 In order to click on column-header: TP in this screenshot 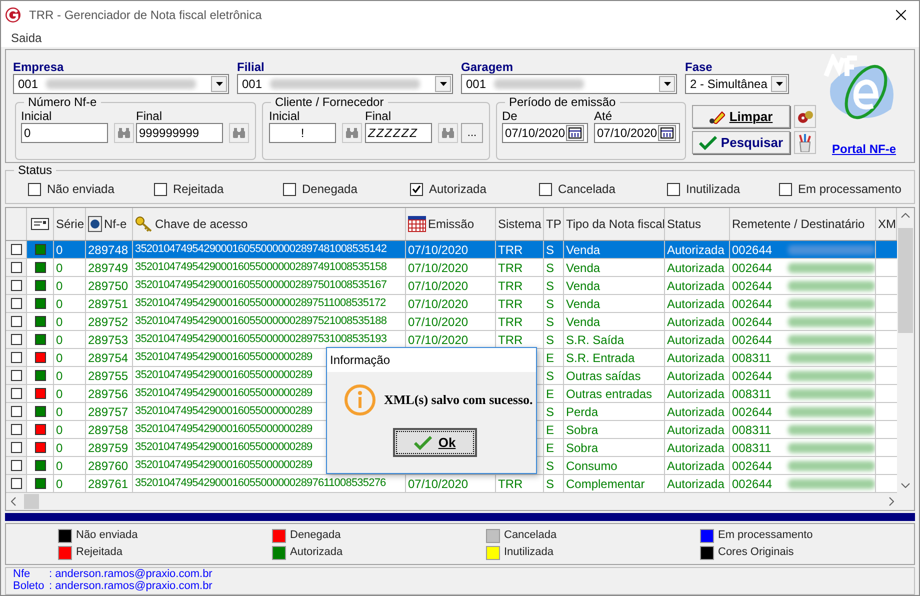, I will do `click(554, 224)`.